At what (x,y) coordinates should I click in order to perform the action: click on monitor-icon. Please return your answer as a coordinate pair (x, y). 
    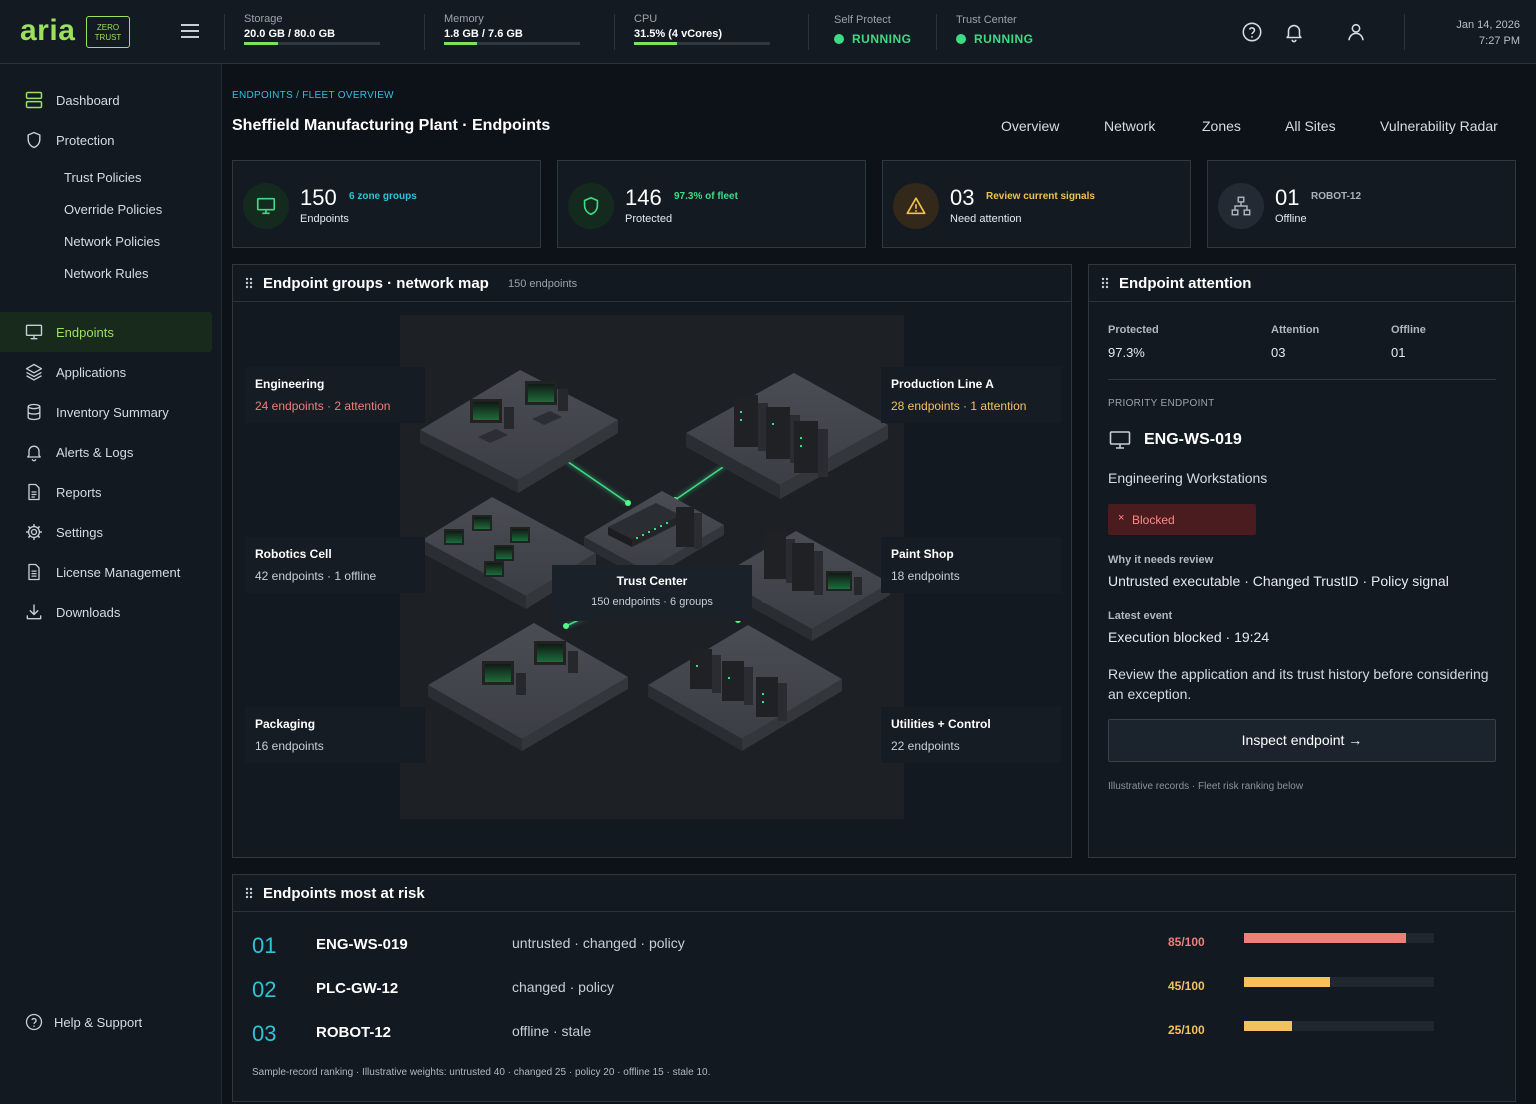
    Looking at the image, I should click on (34, 332).